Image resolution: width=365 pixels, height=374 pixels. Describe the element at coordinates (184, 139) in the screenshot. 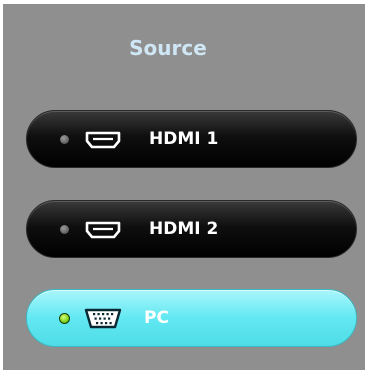

I see `source-option-label: HDMI 1` at that location.